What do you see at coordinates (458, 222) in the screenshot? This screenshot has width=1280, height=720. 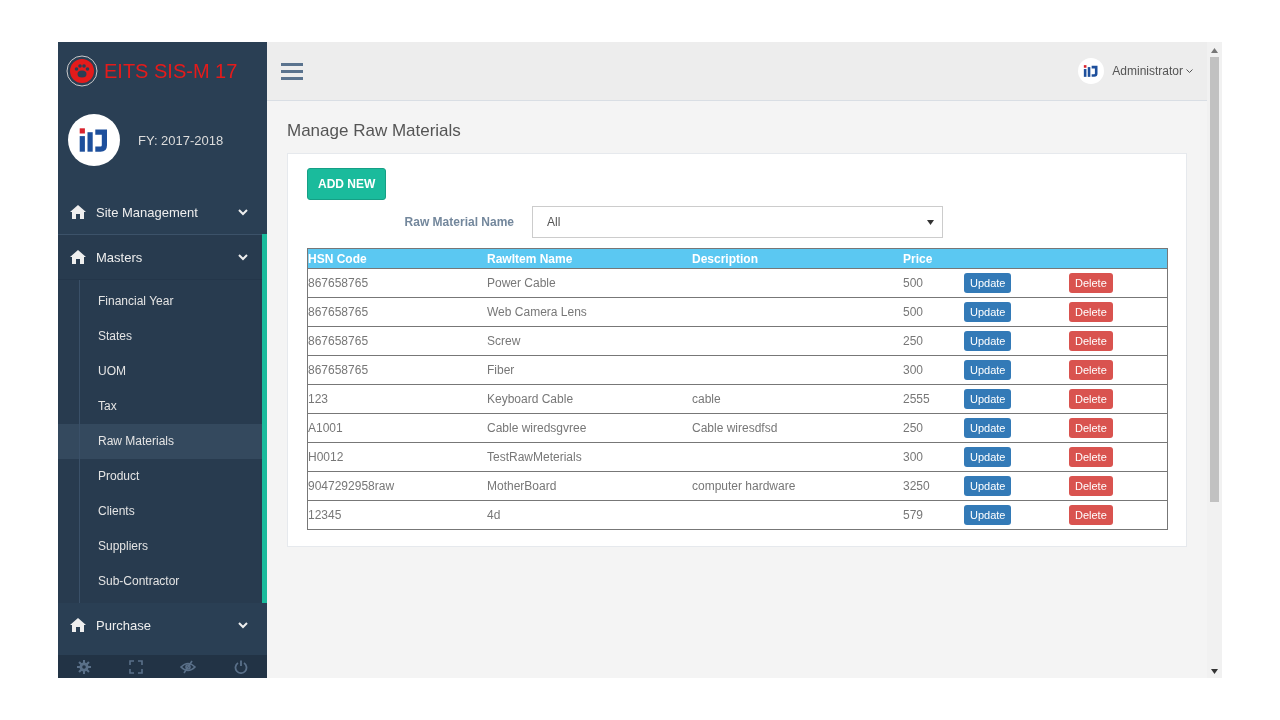 I see `filter-label: Raw Material Name` at bounding box center [458, 222].